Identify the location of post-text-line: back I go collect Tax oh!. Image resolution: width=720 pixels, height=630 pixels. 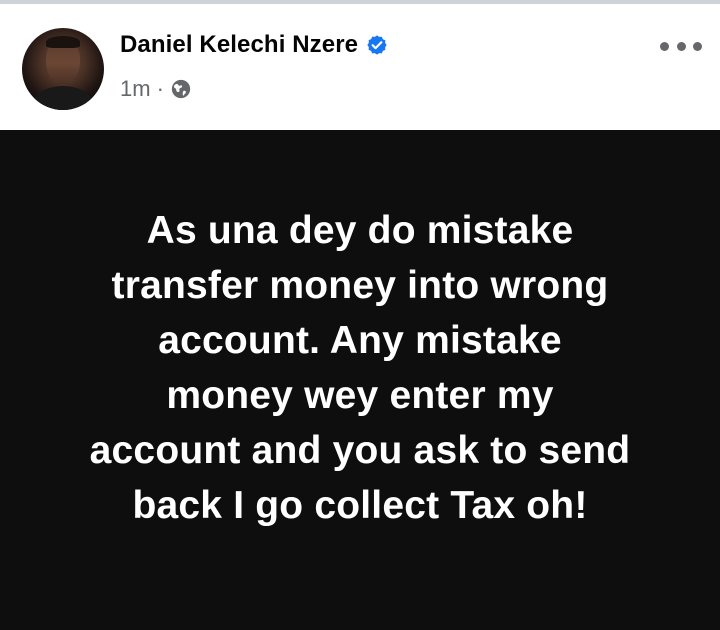
(360, 505).